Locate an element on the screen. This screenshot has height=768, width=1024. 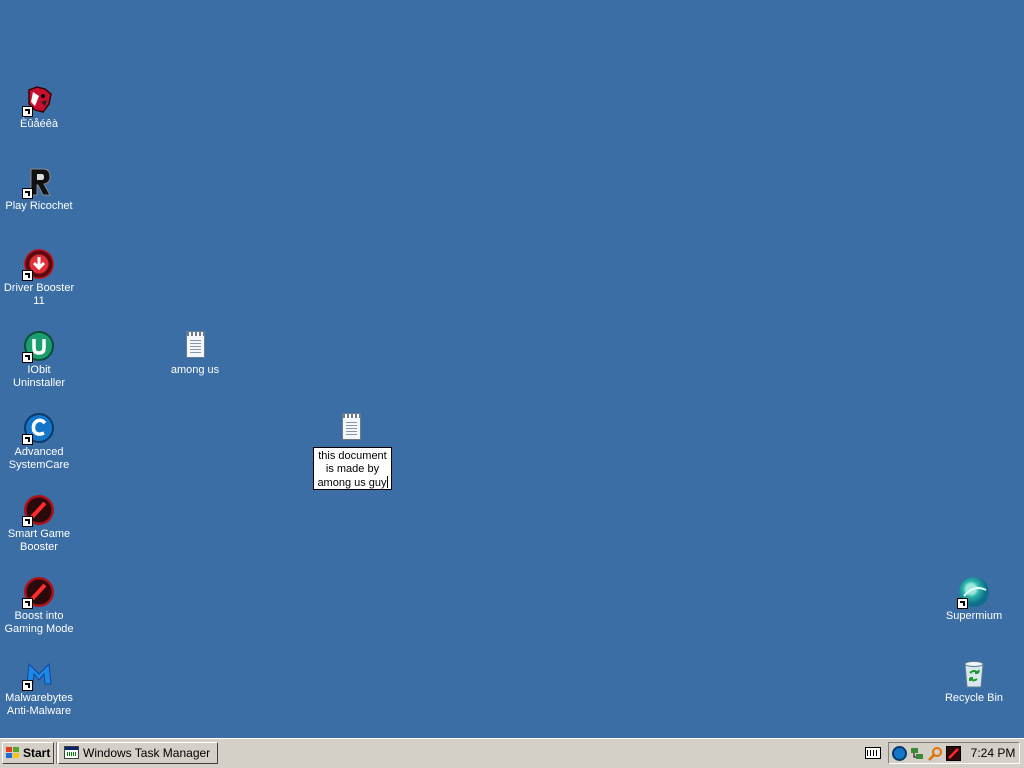
keyboard-icon is located at coordinates (873, 753).